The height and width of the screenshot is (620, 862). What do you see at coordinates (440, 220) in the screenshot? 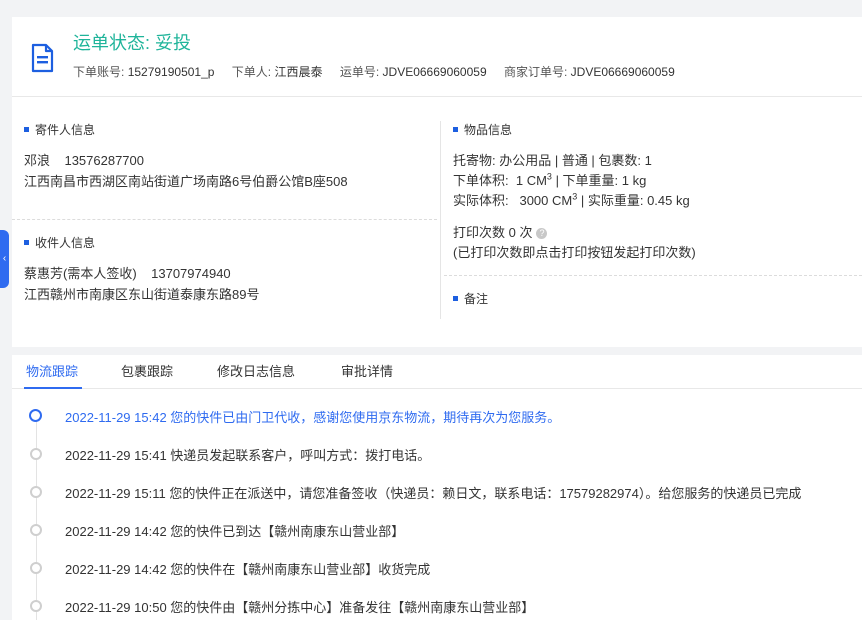
I see `info-vertical-divider` at bounding box center [440, 220].